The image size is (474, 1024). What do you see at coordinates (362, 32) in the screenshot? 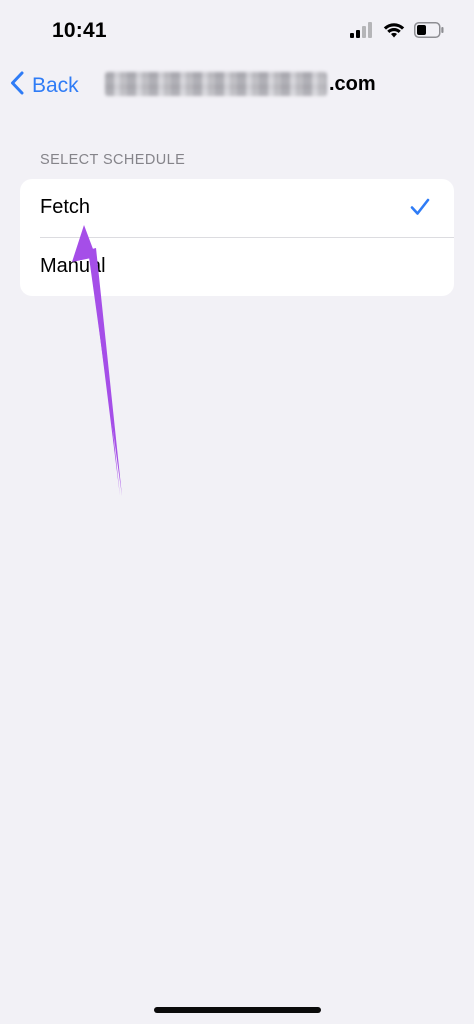
I see `cellular-signal-icon` at bounding box center [362, 32].